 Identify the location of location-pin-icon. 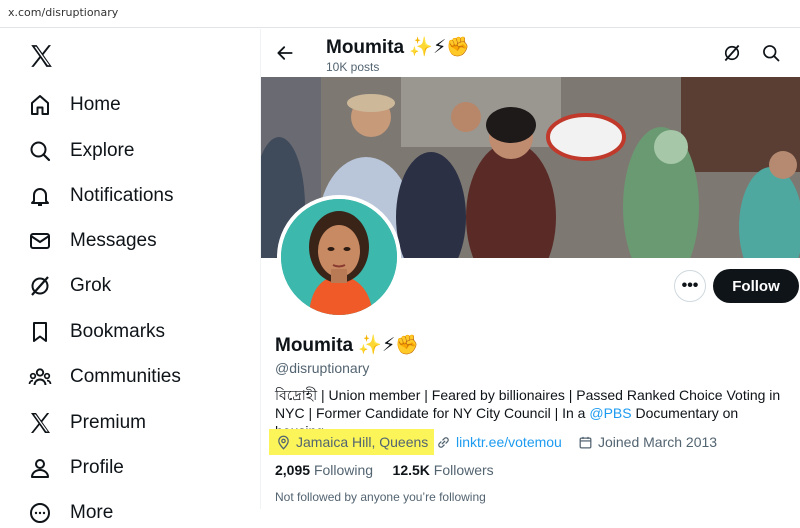
(283, 442).